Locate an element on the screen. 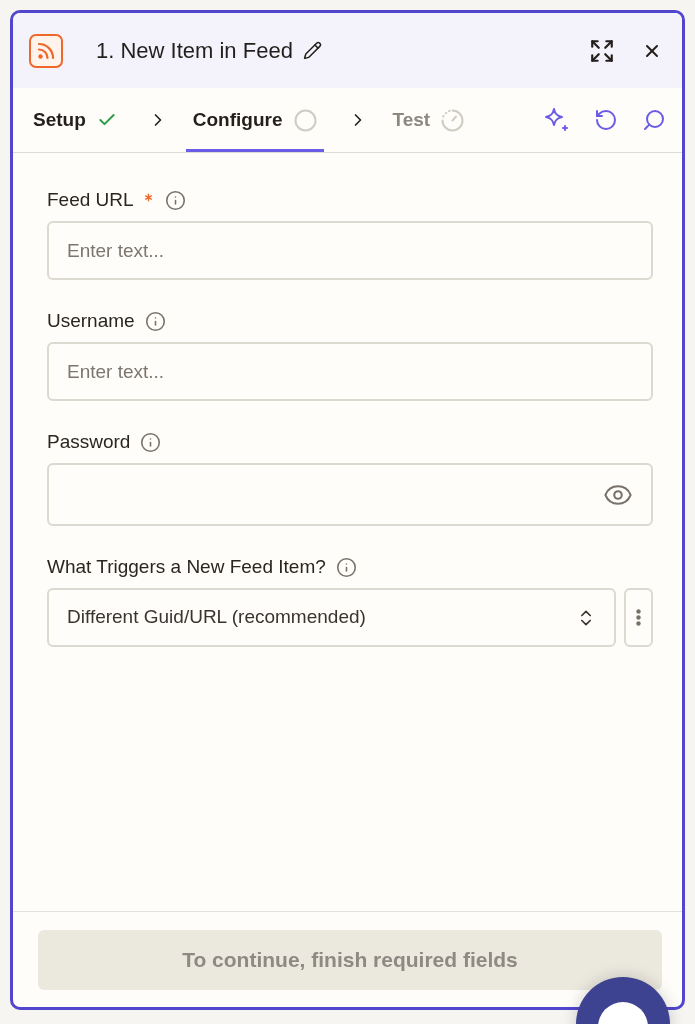 This screenshot has height=1024, width=695. password-field is located at coordinates (350, 494).